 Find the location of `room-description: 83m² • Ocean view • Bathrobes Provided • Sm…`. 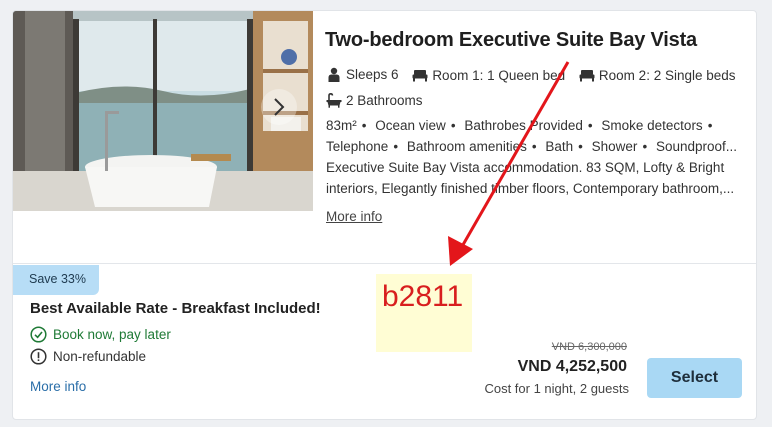

room-description: 83m² • Ocean view • Bathrobes Provided • Sm… is located at coordinates (531, 157).